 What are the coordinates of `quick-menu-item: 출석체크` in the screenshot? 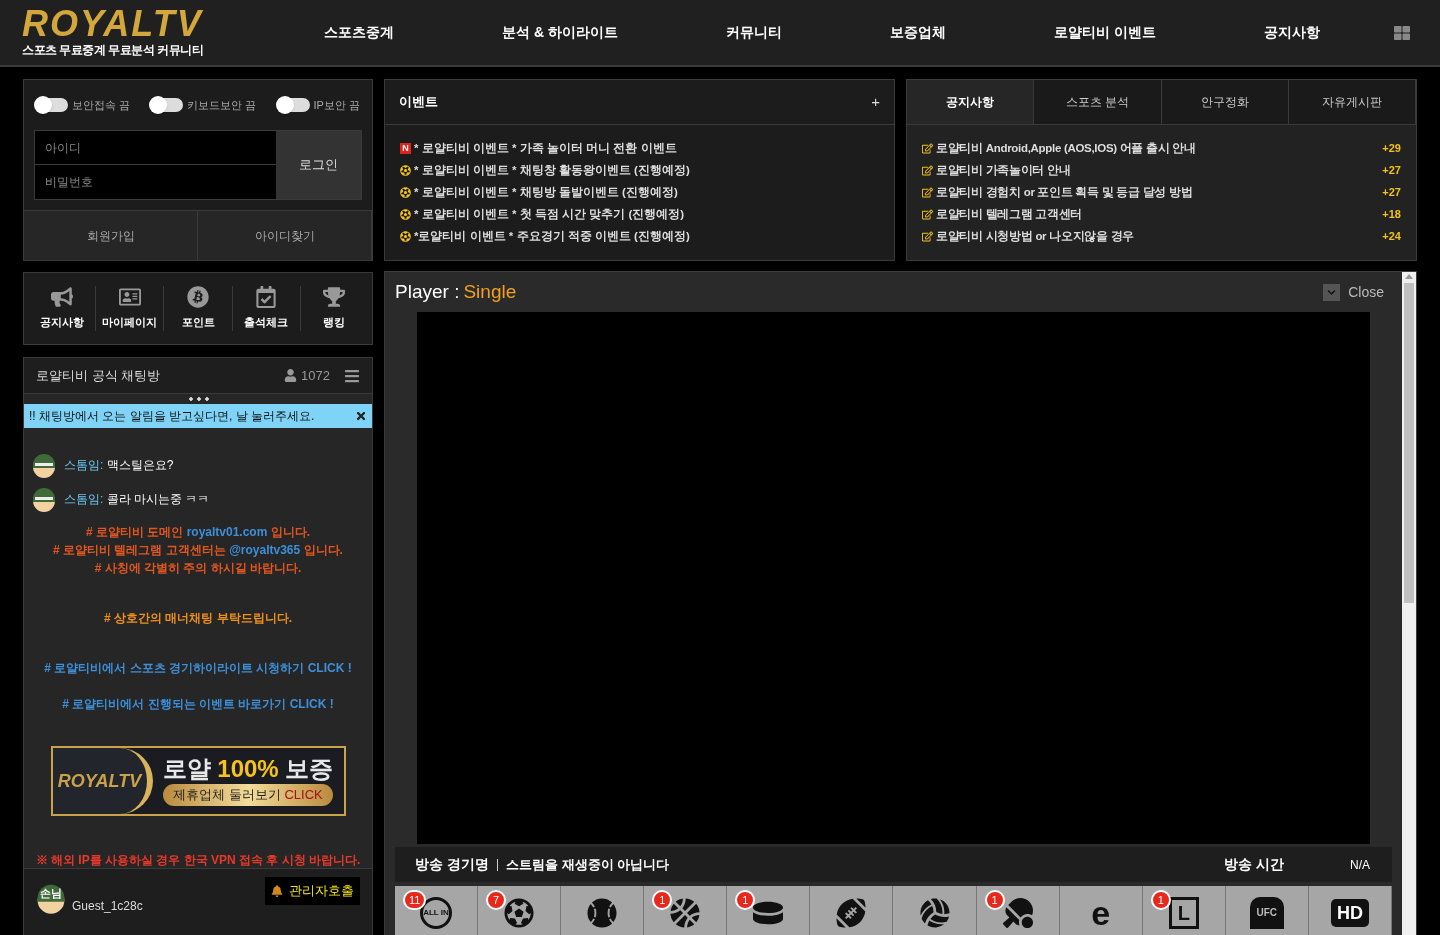 It's located at (266, 308).